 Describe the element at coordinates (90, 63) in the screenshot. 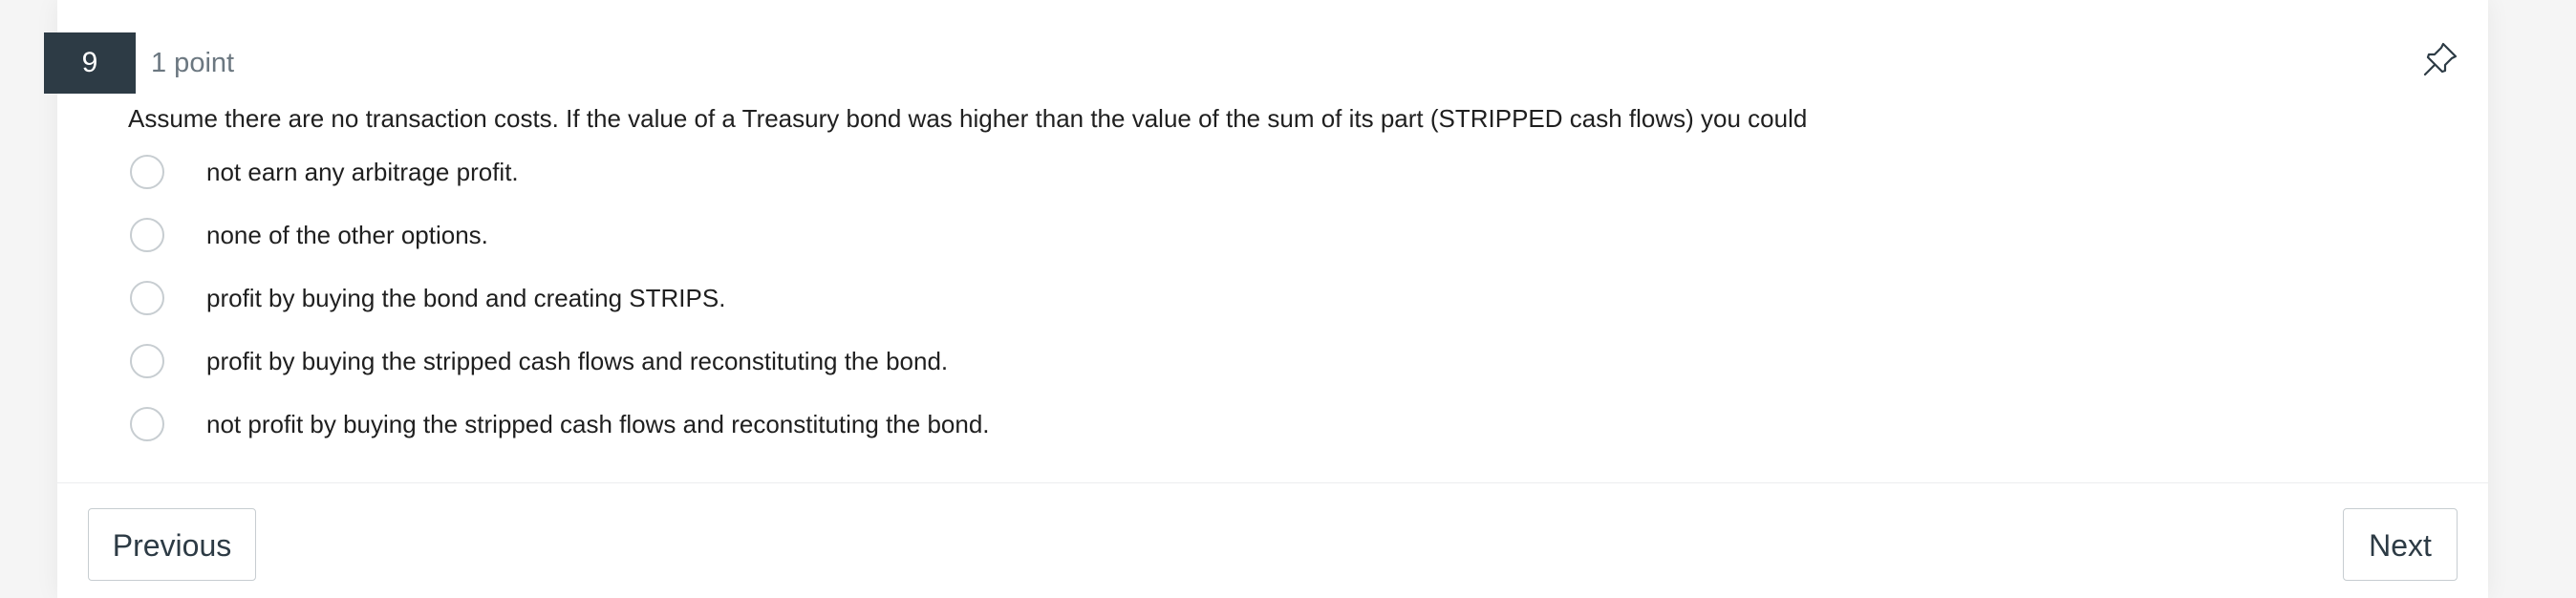

I see `question-number: 9` at that location.